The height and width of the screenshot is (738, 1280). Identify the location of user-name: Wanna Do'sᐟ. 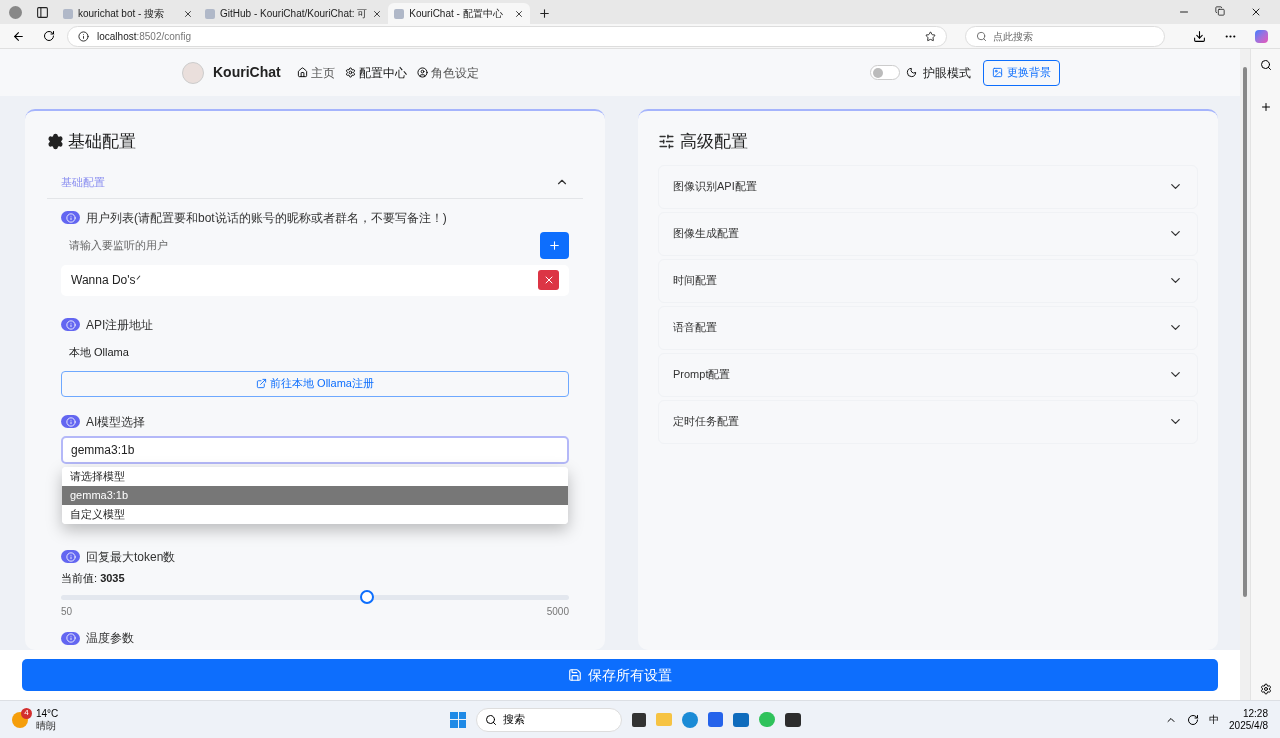
(106, 280).